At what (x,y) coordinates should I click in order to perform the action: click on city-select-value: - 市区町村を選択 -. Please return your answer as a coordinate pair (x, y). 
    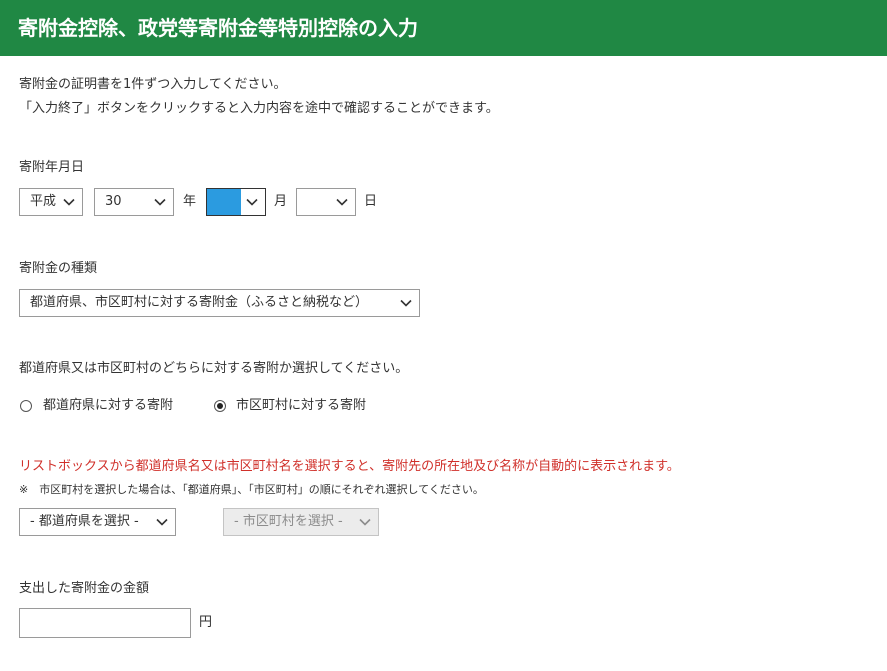
    Looking at the image, I should click on (288, 521).